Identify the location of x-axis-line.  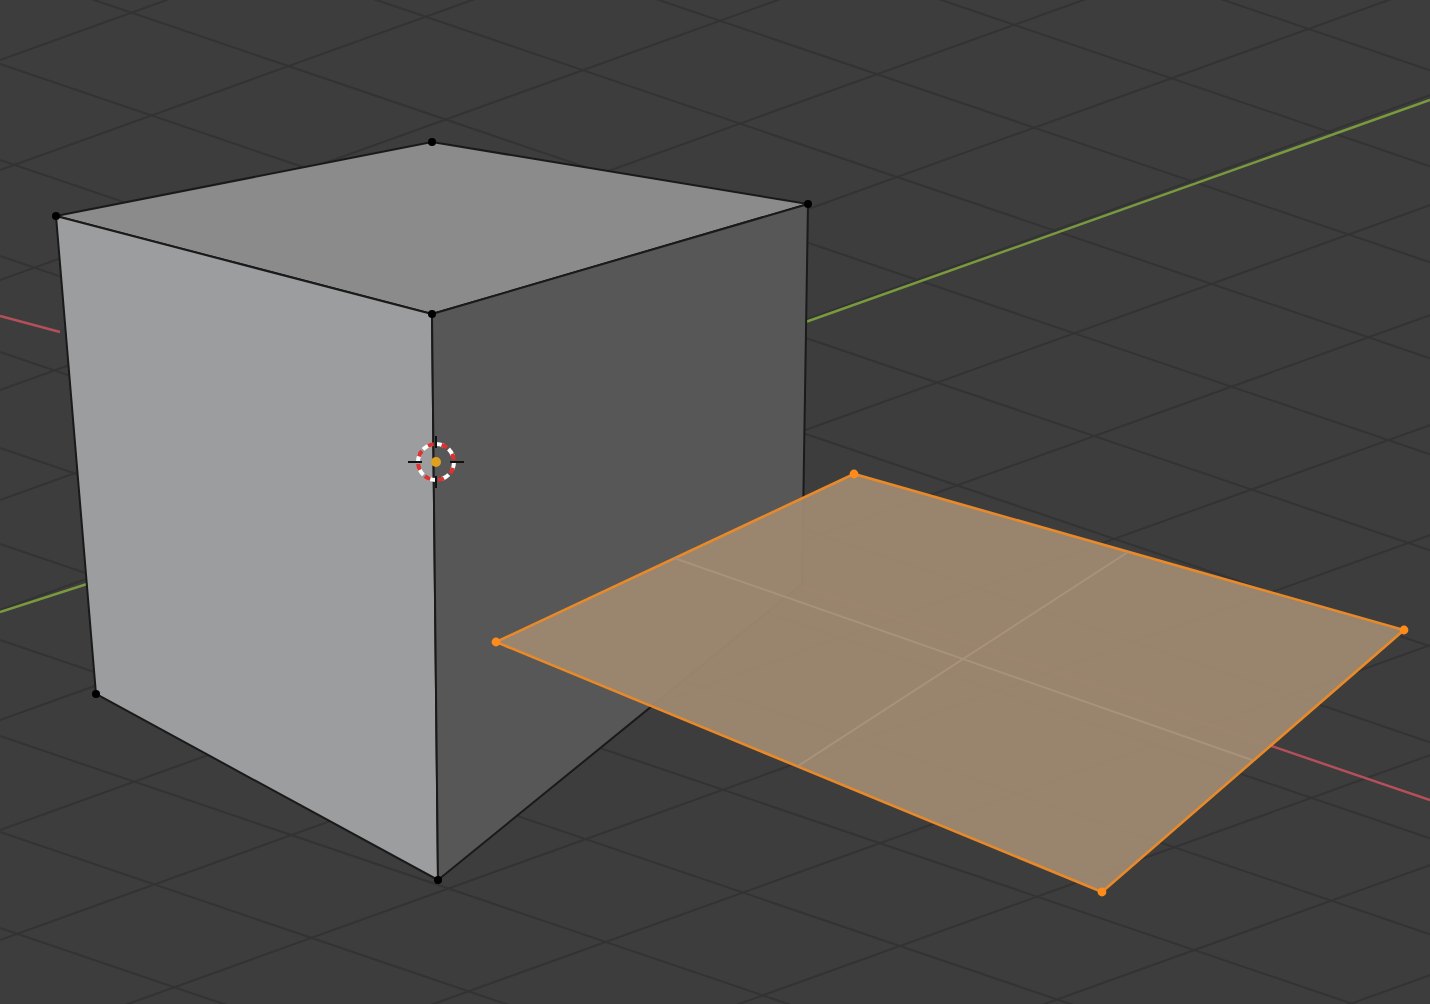
(30, 324).